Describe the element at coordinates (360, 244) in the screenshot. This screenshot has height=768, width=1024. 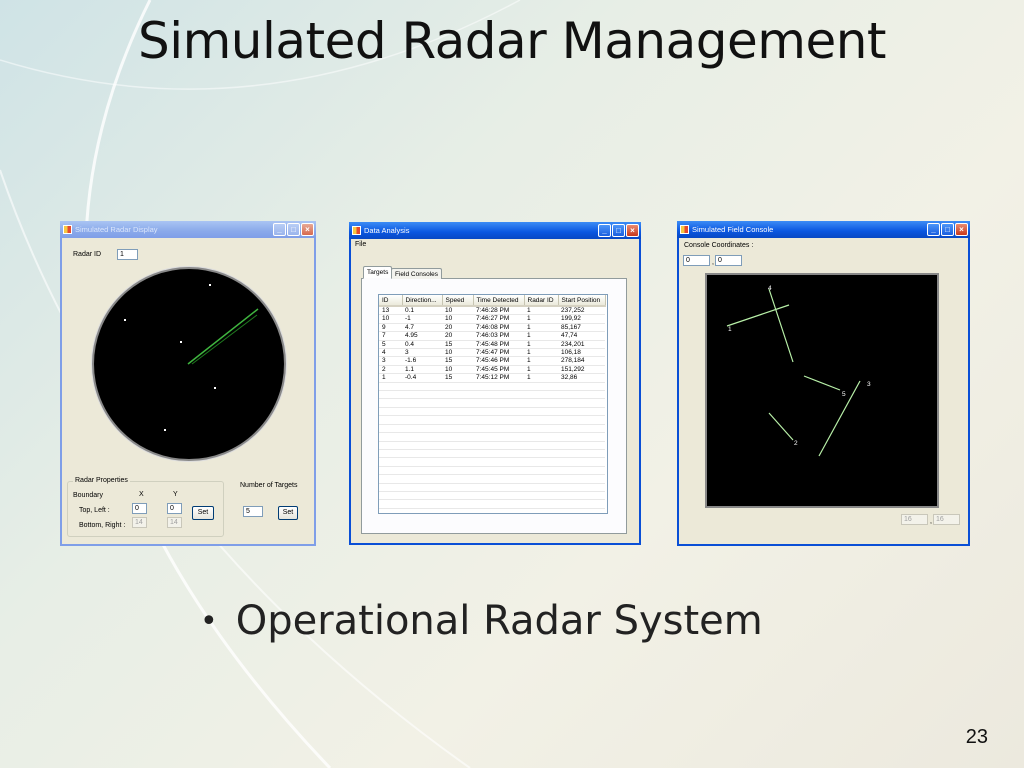
I see `menu-file: File` at that location.